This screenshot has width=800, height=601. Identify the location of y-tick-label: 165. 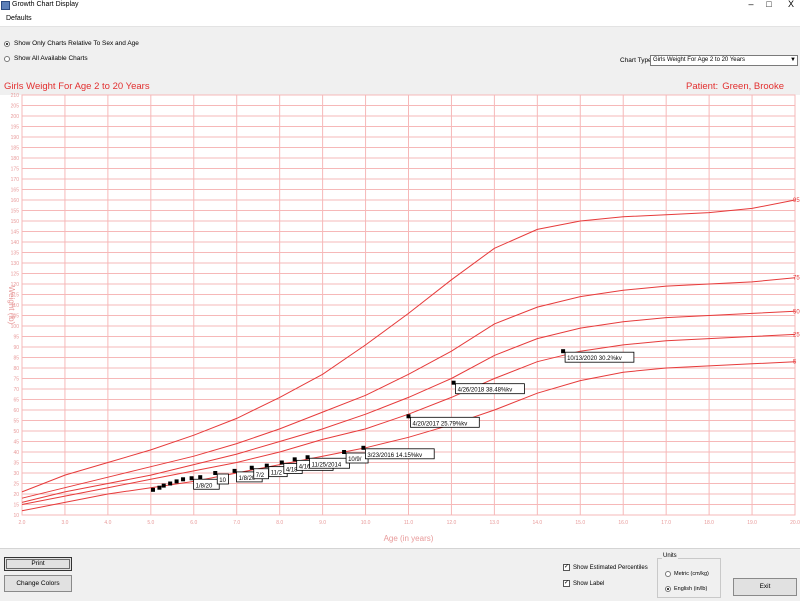
(15, 191).